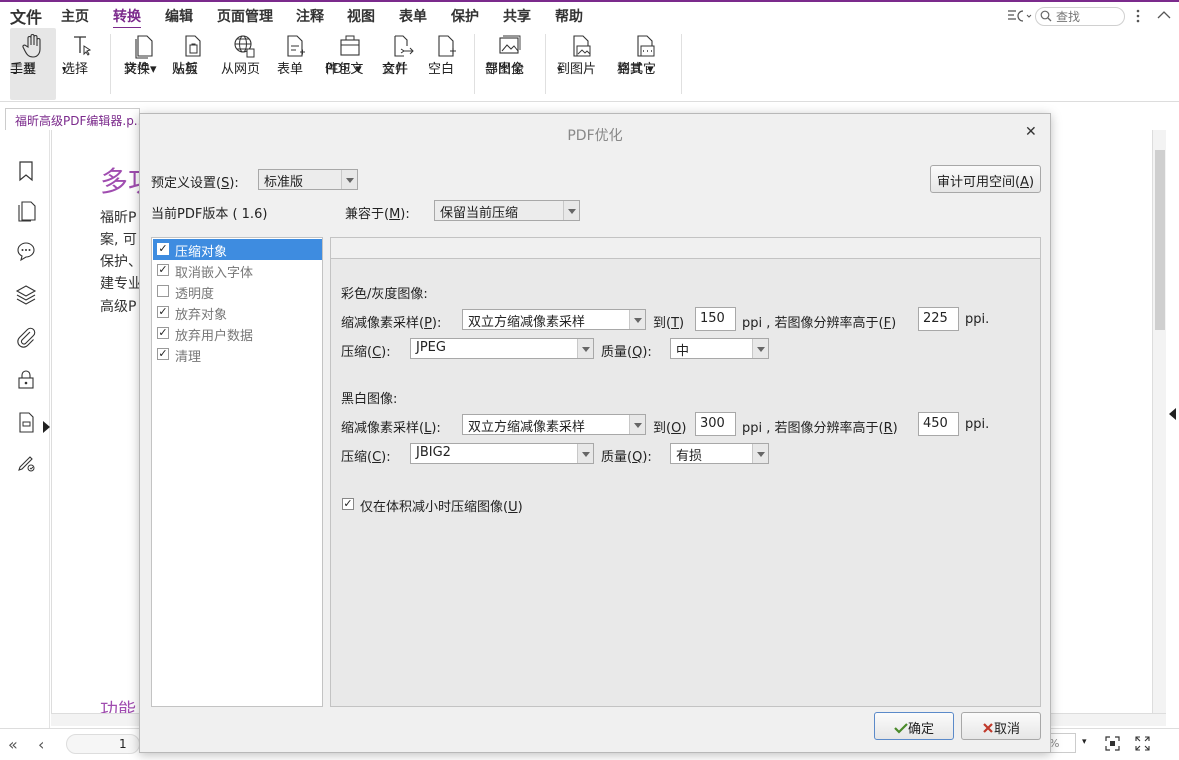 The image size is (1179, 760). I want to click on menu-file: 文件, so click(26, 16).